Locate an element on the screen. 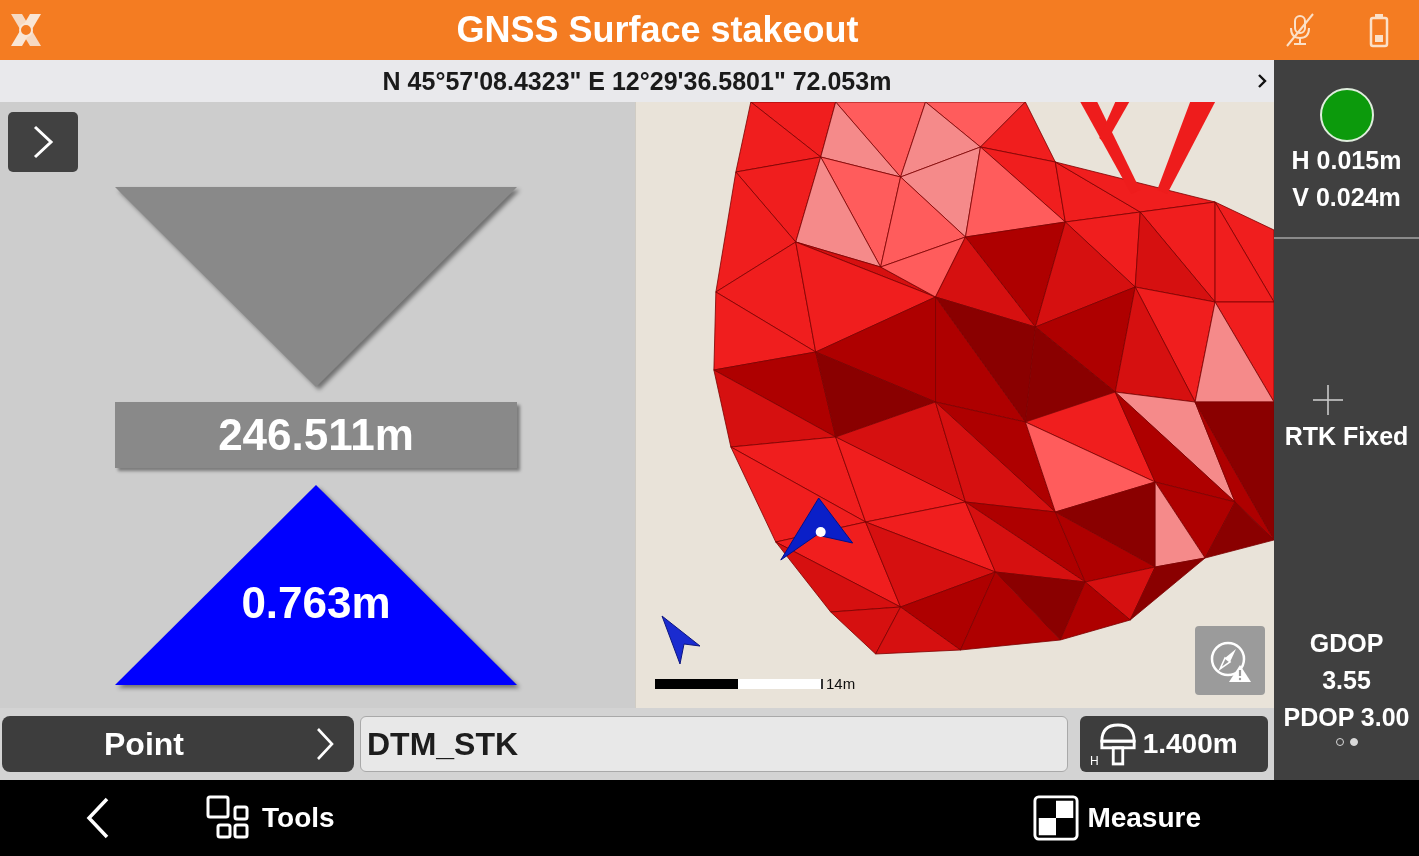 Image resolution: width=1419 pixels, height=856 pixels. crosshair-icon is located at coordinates (1328, 400).